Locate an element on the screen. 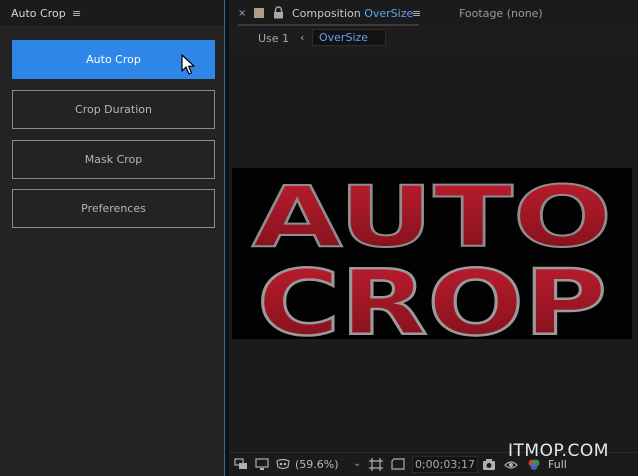  region-of-interest-icon is located at coordinates (398, 464).